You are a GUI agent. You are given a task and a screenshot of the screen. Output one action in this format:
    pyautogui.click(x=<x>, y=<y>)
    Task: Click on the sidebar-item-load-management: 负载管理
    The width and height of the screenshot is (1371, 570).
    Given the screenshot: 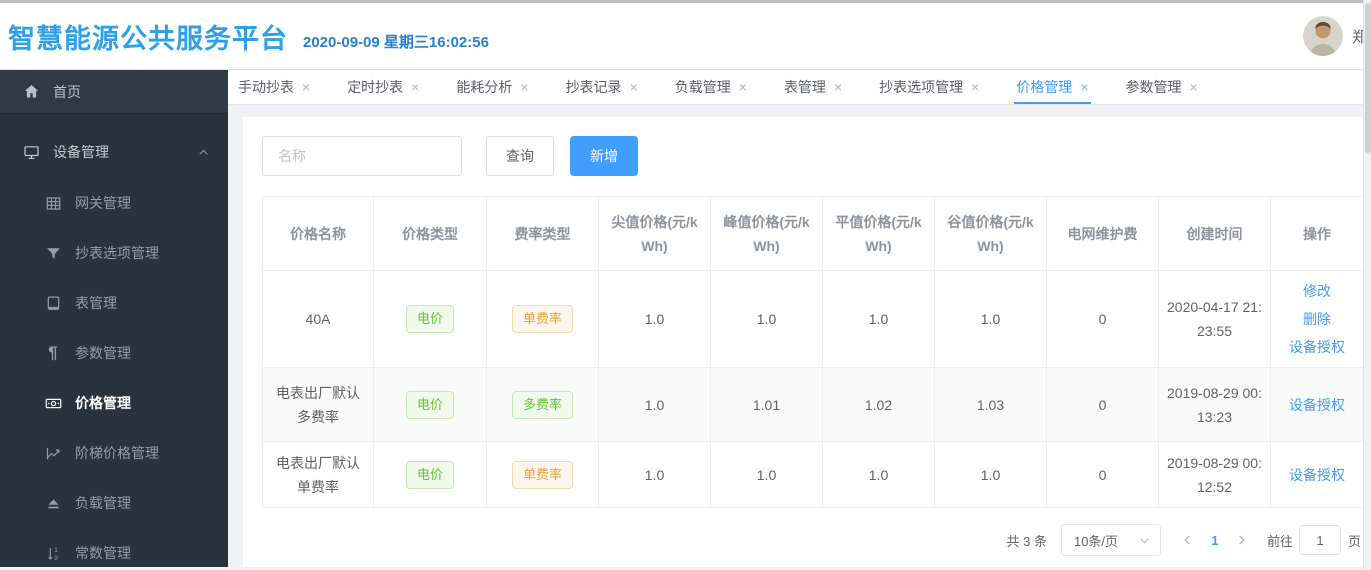 What is the action you would take?
    pyautogui.click(x=114, y=503)
    